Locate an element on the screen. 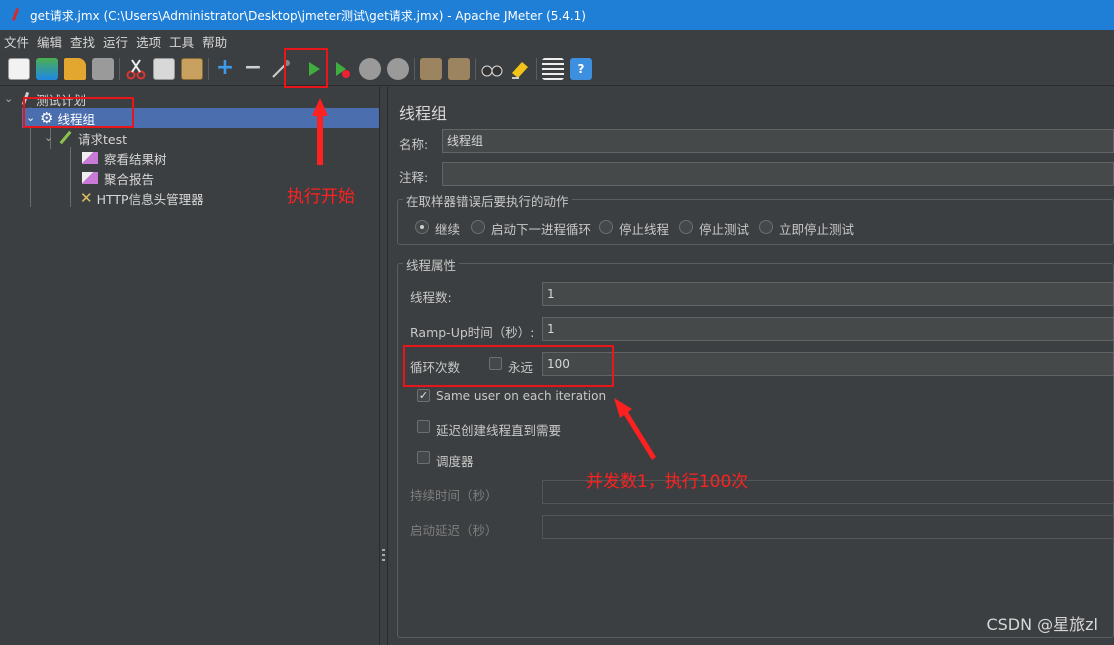  annotation-start: 执行开始 is located at coordinates (321, 197).